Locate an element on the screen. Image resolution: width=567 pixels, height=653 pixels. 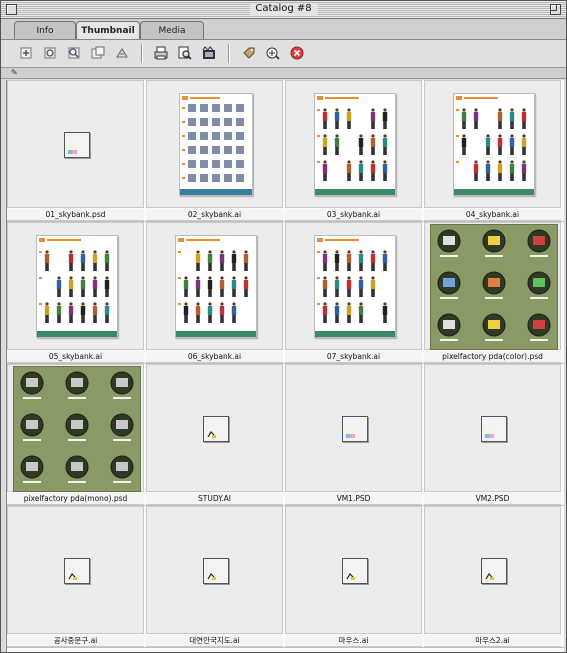
catalog-item: 대연안국지도.ai is located at coordinates (215, 577).